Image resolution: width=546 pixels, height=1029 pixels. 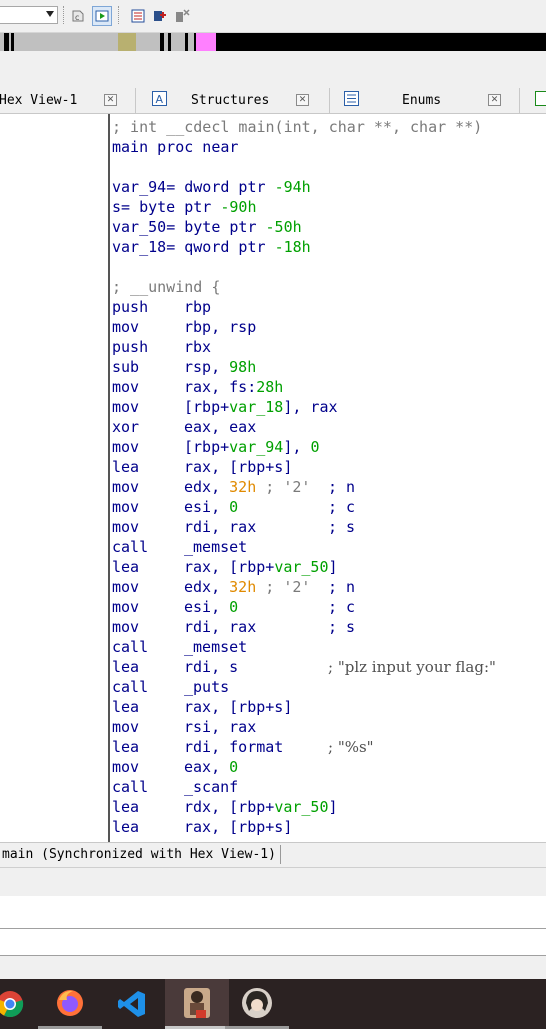 I want to click on instruction-line: call _puts, so click(x=329, y=687).